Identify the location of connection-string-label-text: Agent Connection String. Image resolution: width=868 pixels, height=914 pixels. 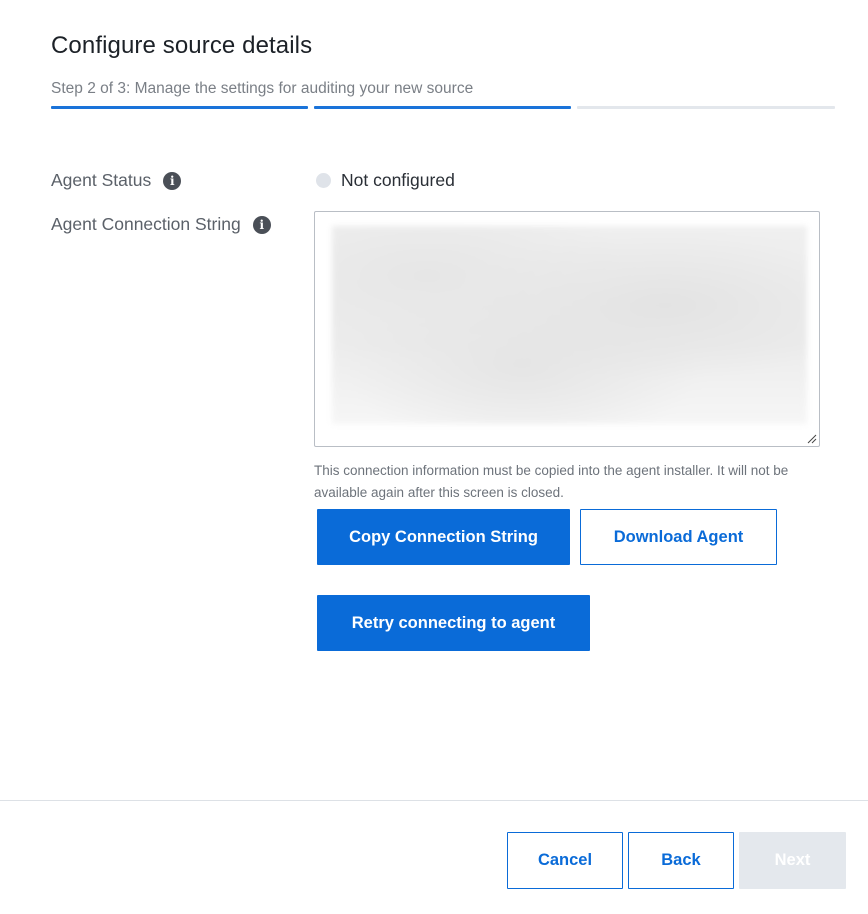
(146, 224).